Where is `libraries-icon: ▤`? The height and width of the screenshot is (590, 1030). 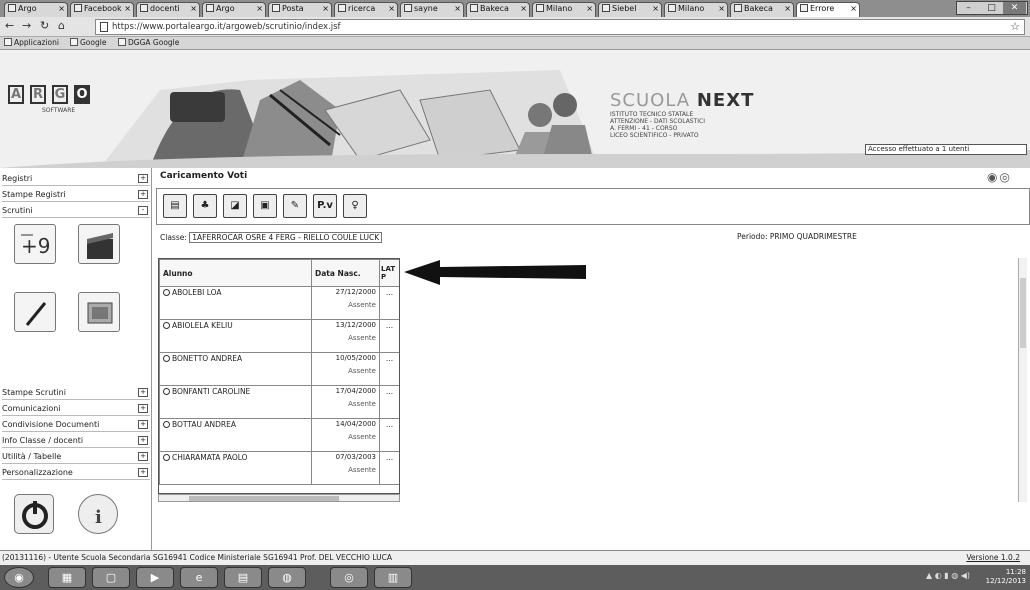 libraries-icon: ▤ is located at coordinates (243, 577).